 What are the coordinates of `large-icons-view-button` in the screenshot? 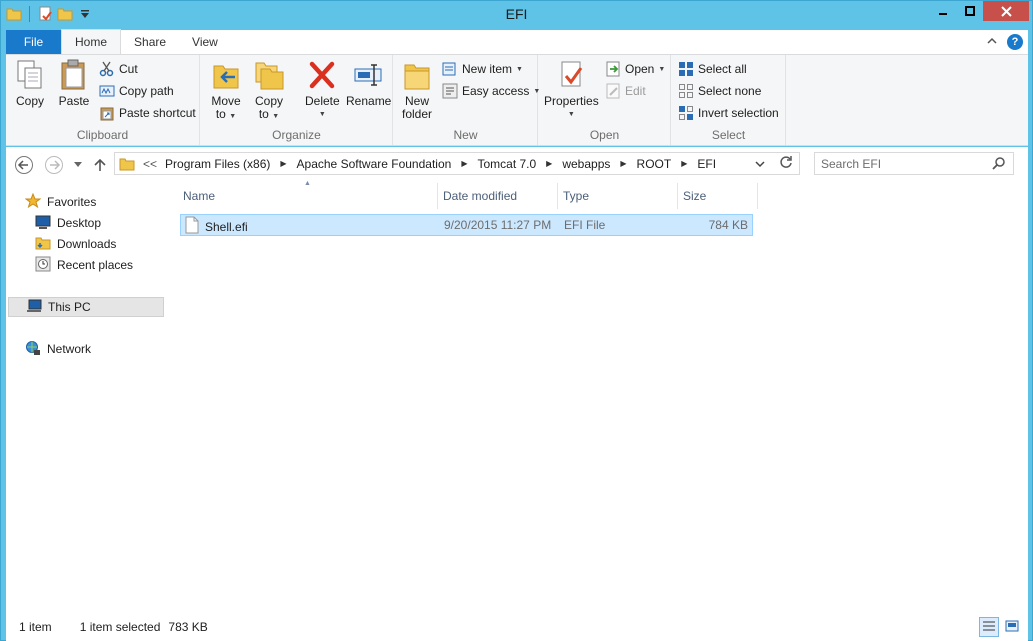 It's located at (1012, 627).